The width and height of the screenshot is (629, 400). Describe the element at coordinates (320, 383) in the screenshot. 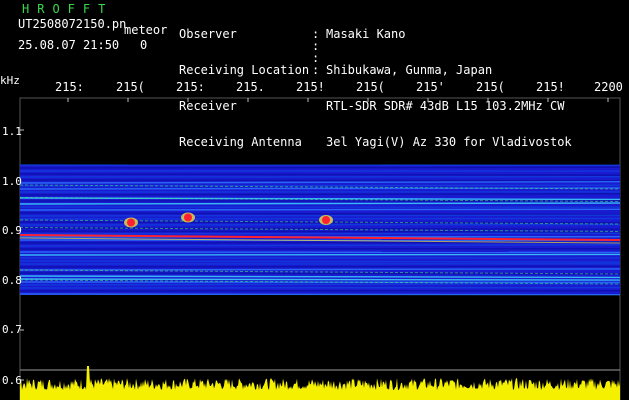

I see `spectrum-strip` at that location.